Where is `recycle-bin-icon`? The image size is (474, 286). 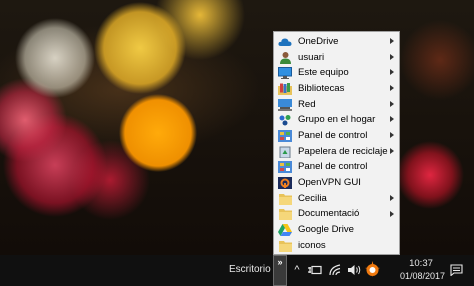 recycle-bin-icon is located at coordinates (285, 152).